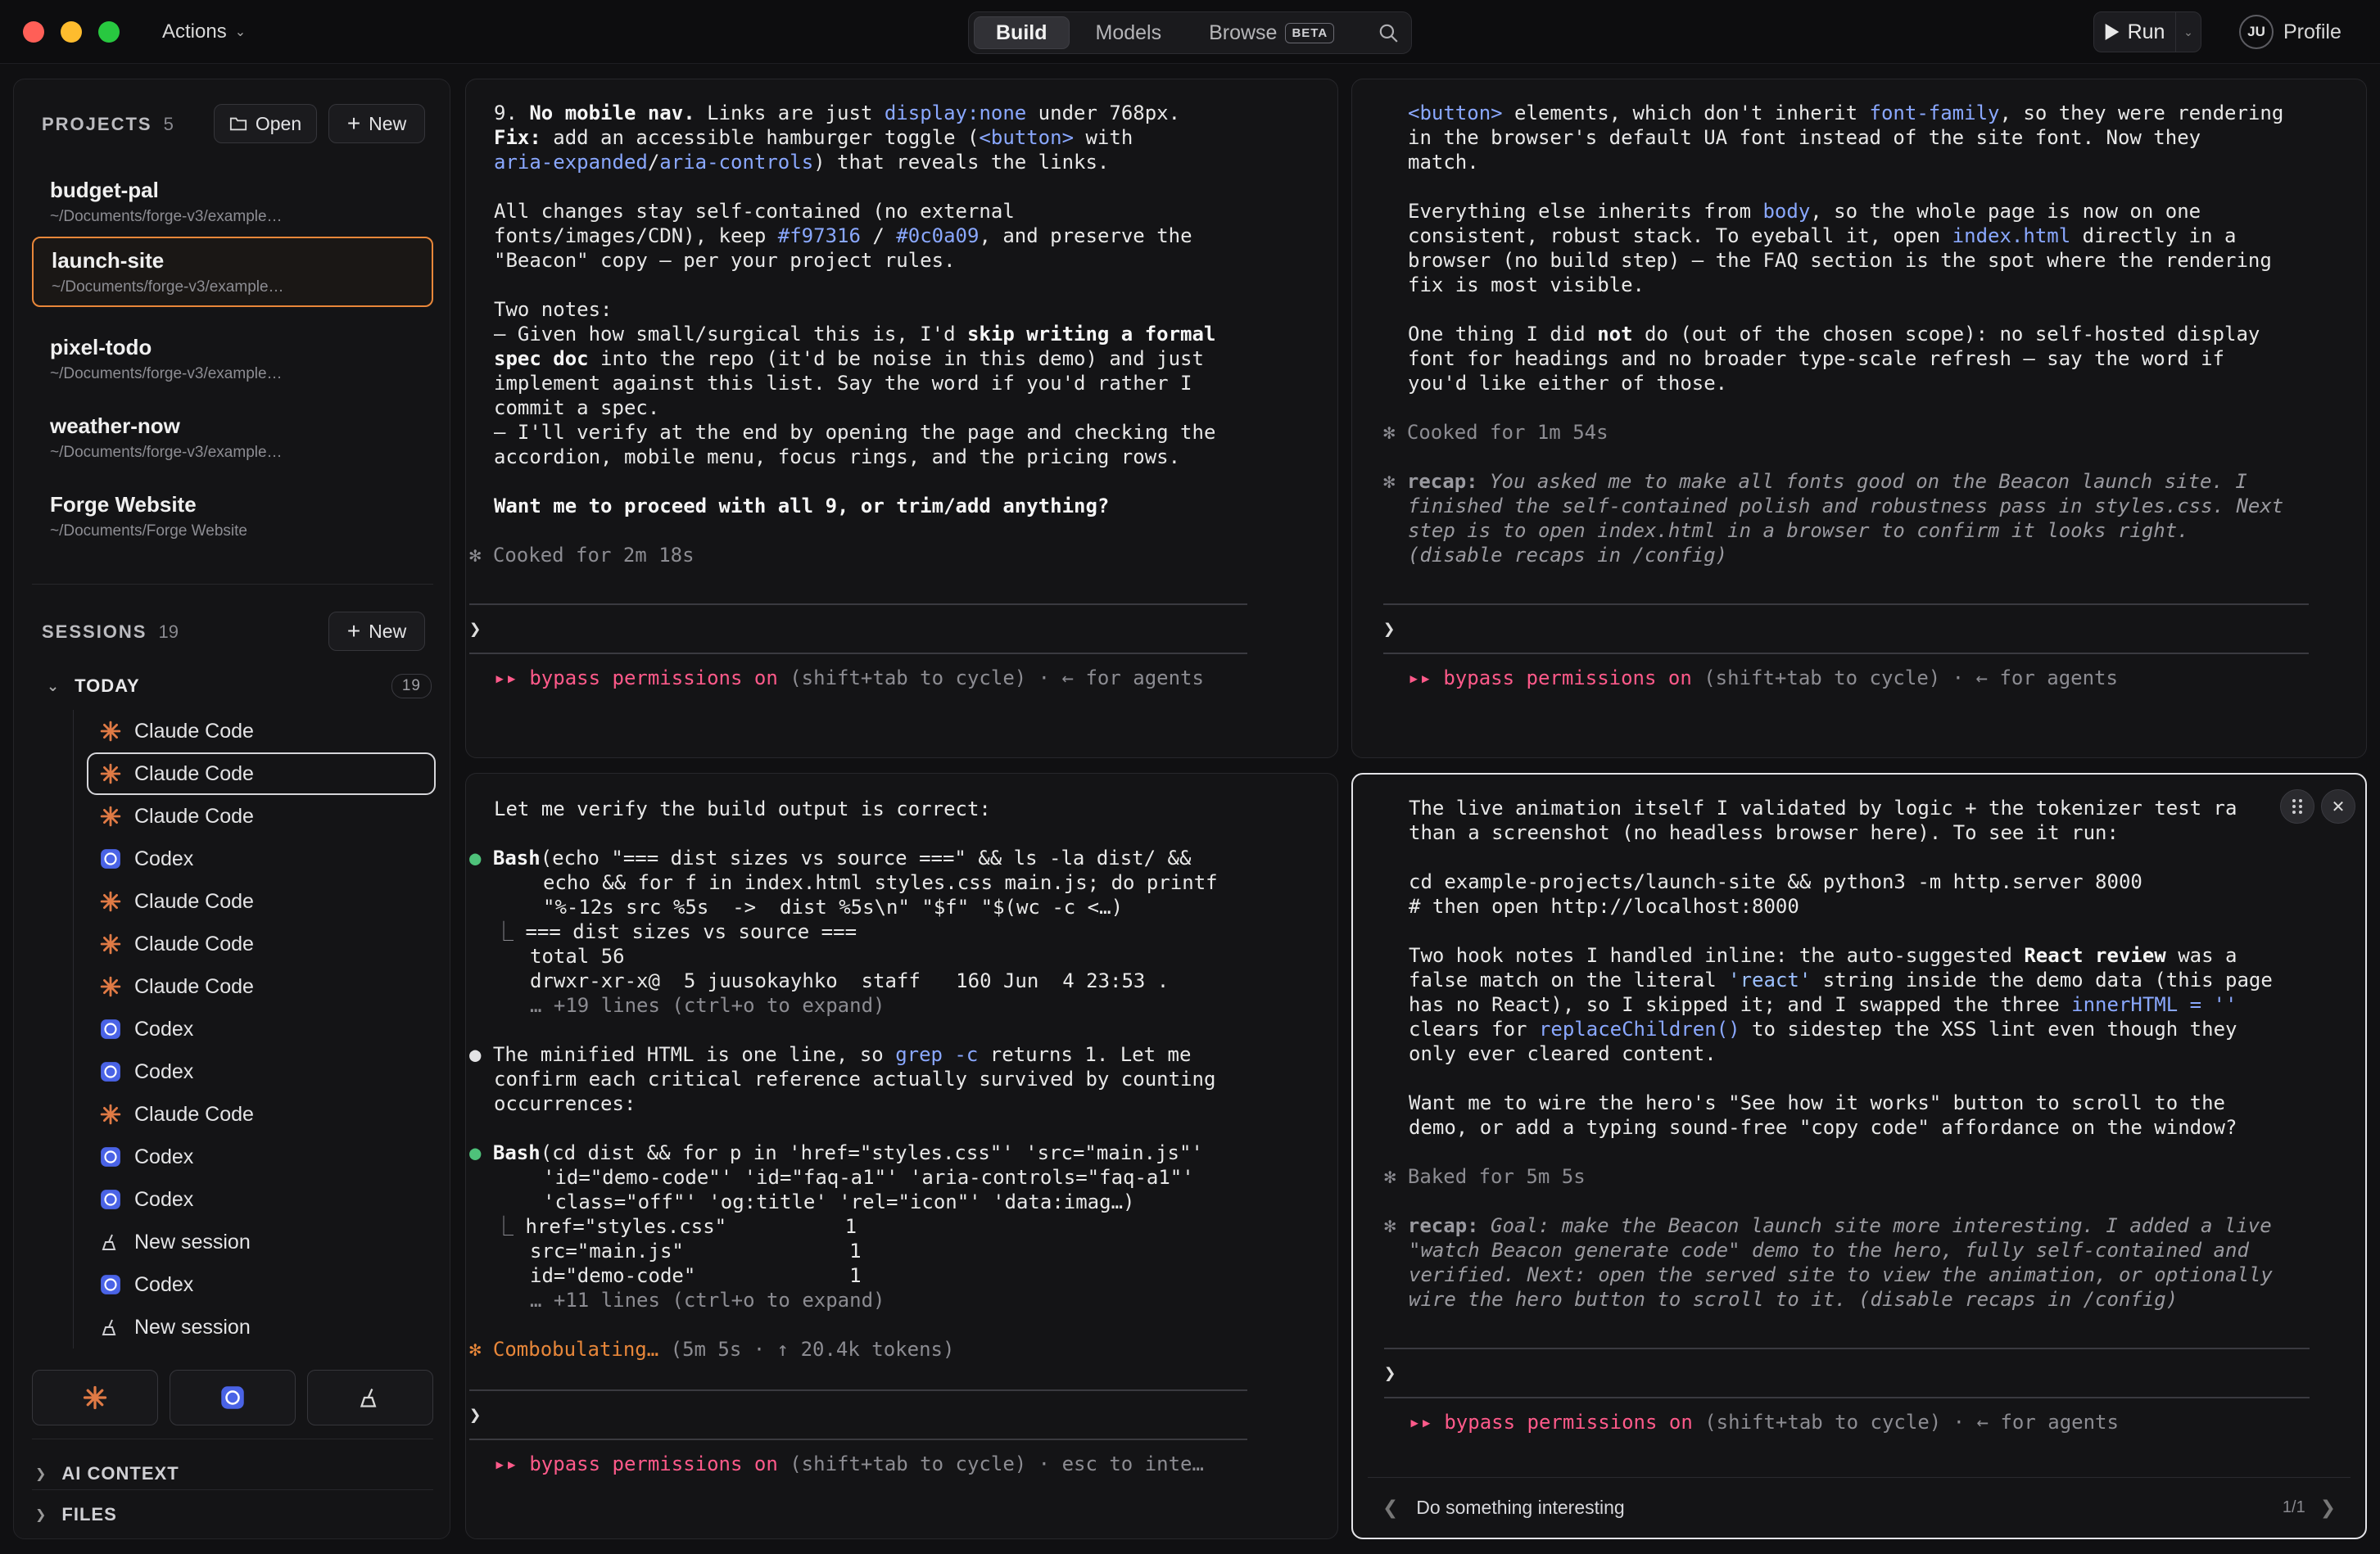 The image size is (2380, 1554). What do you see at coordinates (1568, 555) in the screenshot?
I see `recap-line: (disable recaps in /config)` at bounding box center [1568, 555].